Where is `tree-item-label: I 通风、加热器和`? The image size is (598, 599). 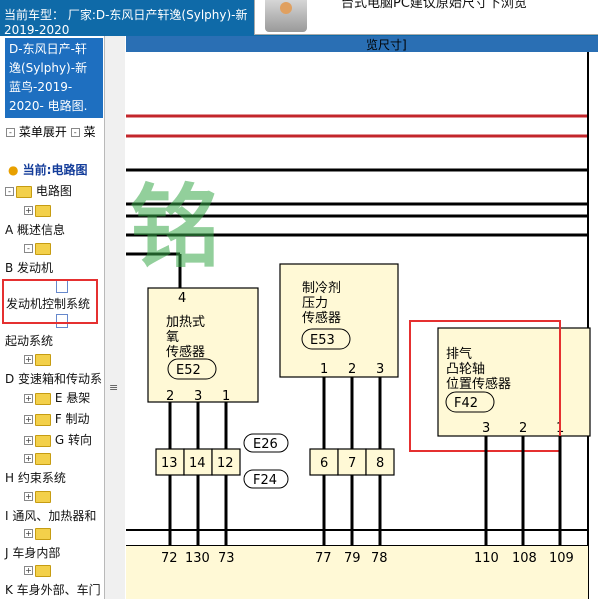 tree-item-label: I 通风、加热器和 is located at coordinates (50, 516).